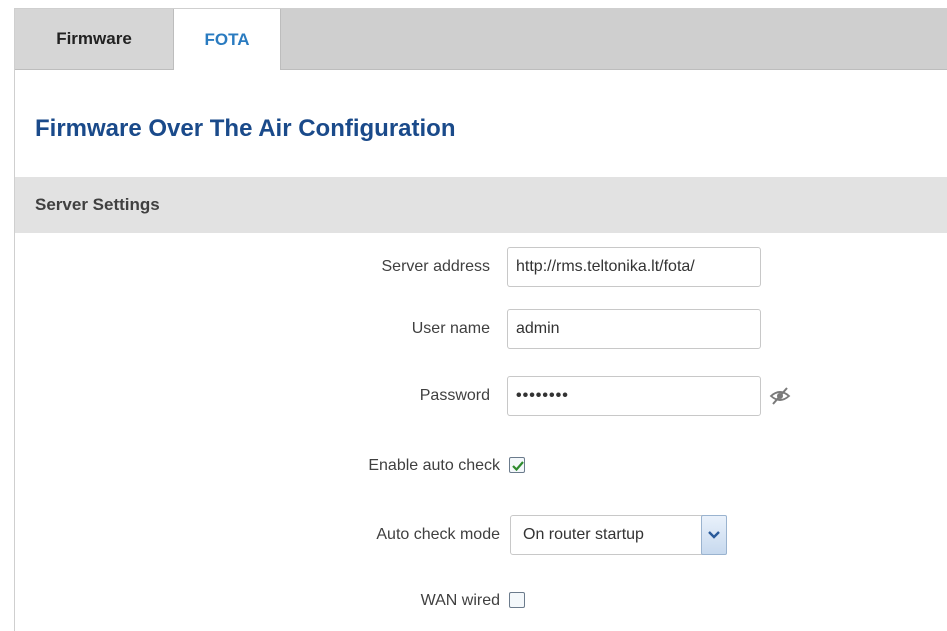 The width and height of the screenshot is (947, 631). I want to click on enable-auto-check-row: Enable auto check, so click(481, 466).